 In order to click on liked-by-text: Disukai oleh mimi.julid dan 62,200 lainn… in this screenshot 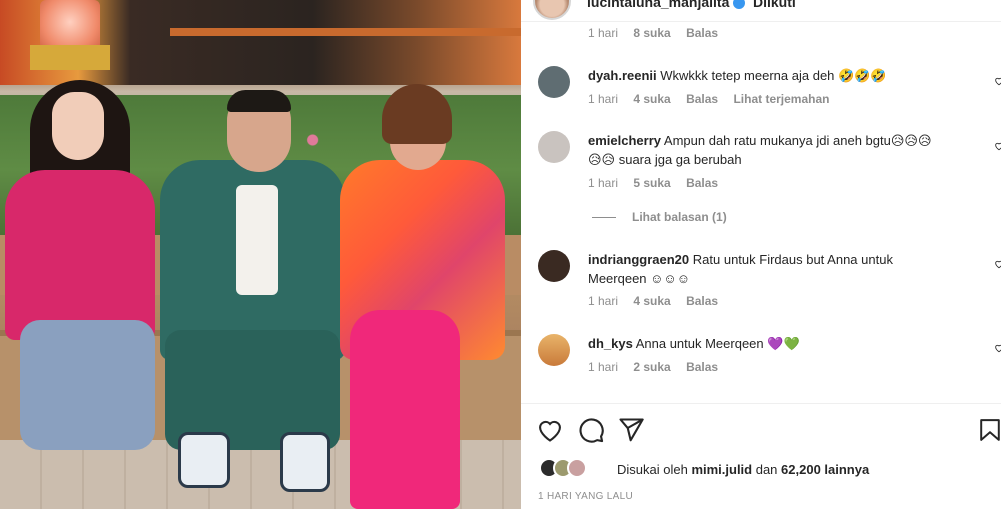, I will do `click(743, 469)`.